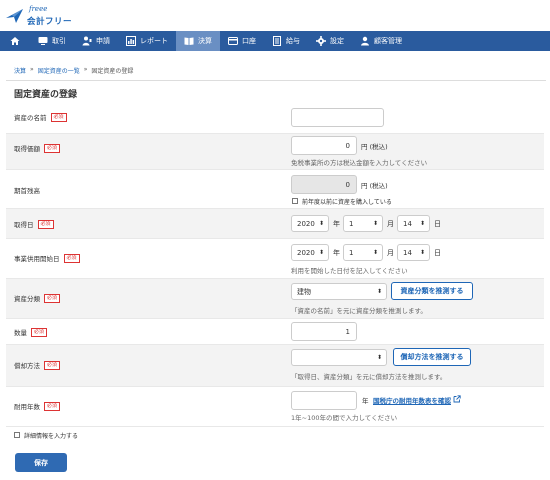 Image resolution: width=550 pixels, height=480 pixels. Describe the element at coordinates (45, 16) in the screenshot. I see `freee-logo: freee 会計フリー` at that location.